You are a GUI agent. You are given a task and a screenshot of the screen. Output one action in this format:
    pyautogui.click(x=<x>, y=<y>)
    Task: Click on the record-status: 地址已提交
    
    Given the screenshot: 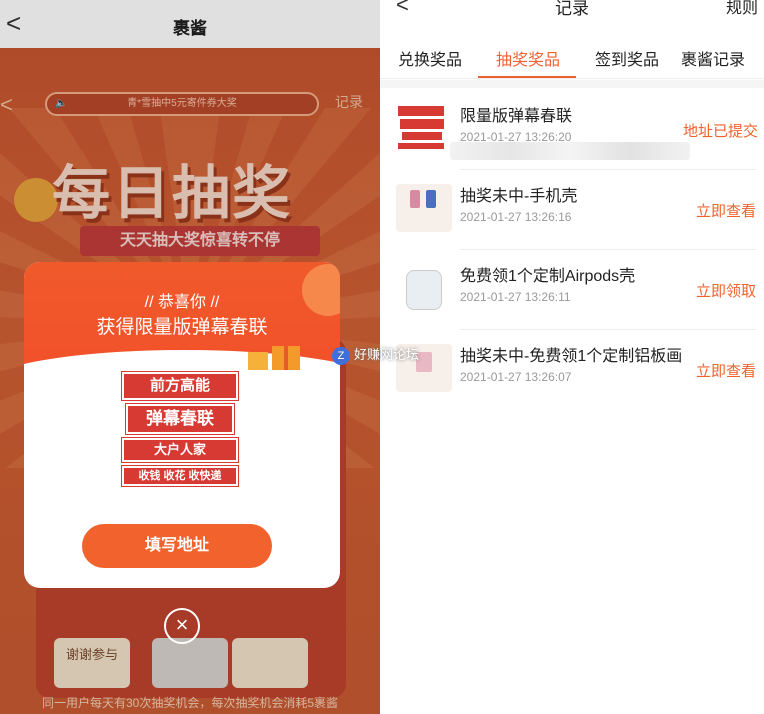 What is the action you would take?
    pyautogui.click(x=720, y=130)
    